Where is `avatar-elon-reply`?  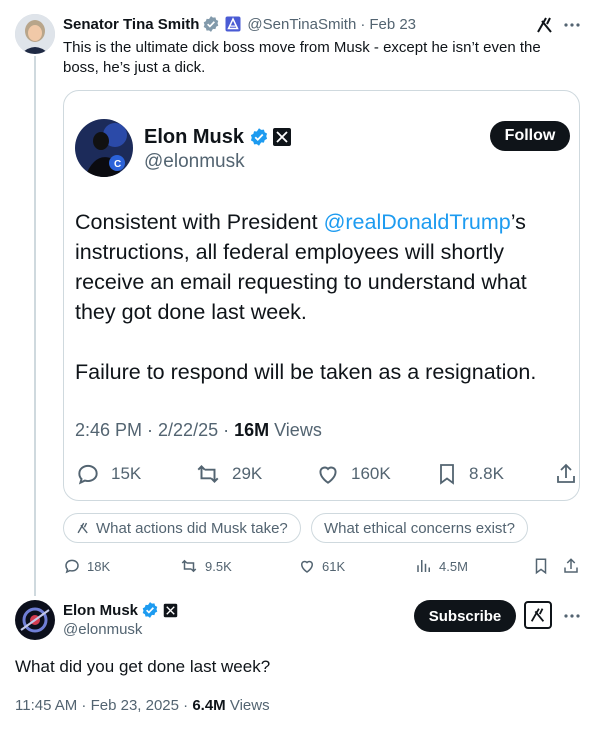 avatar-elon-reply is located at coordinates (35, 620).